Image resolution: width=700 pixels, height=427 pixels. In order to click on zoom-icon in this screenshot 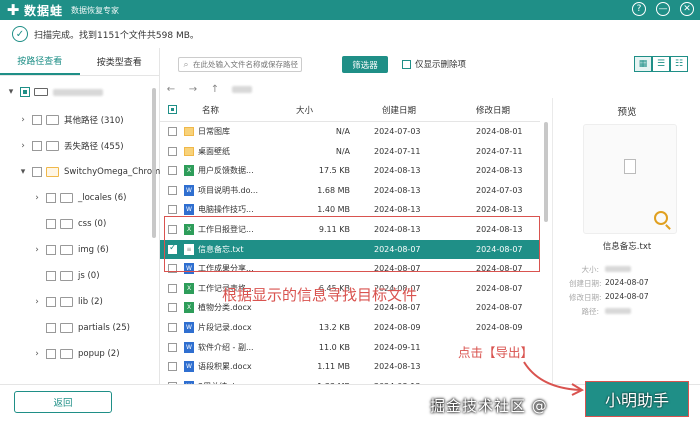, I will do `click(661, 218)`.